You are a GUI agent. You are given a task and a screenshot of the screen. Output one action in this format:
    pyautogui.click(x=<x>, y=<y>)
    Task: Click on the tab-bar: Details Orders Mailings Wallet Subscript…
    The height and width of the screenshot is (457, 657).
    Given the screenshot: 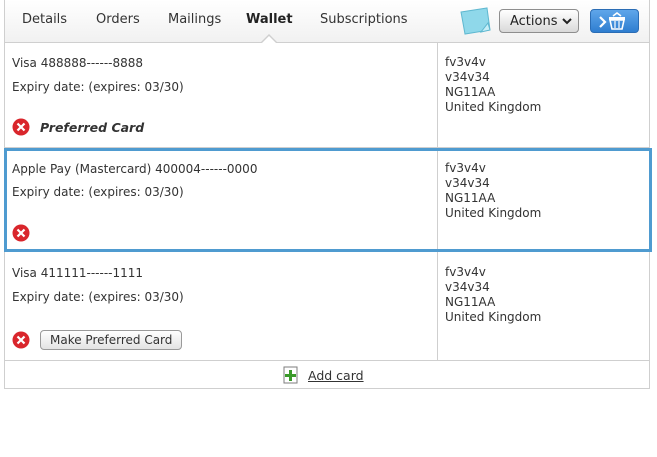 What is the action you would take?
    pyautogui.click(x=327, y=21)
    